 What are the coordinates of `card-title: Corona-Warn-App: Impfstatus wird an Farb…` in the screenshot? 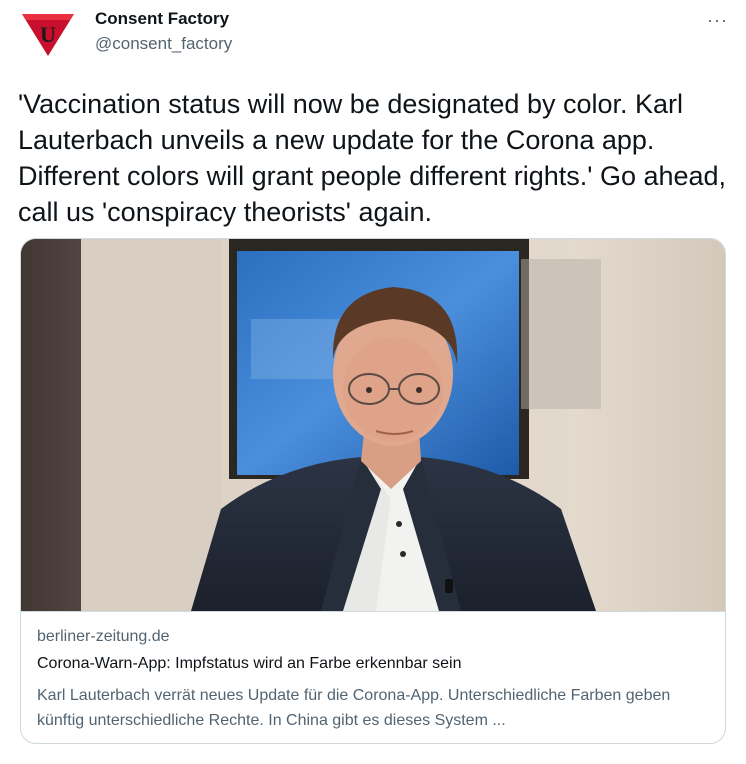 It's located at (249, 664).